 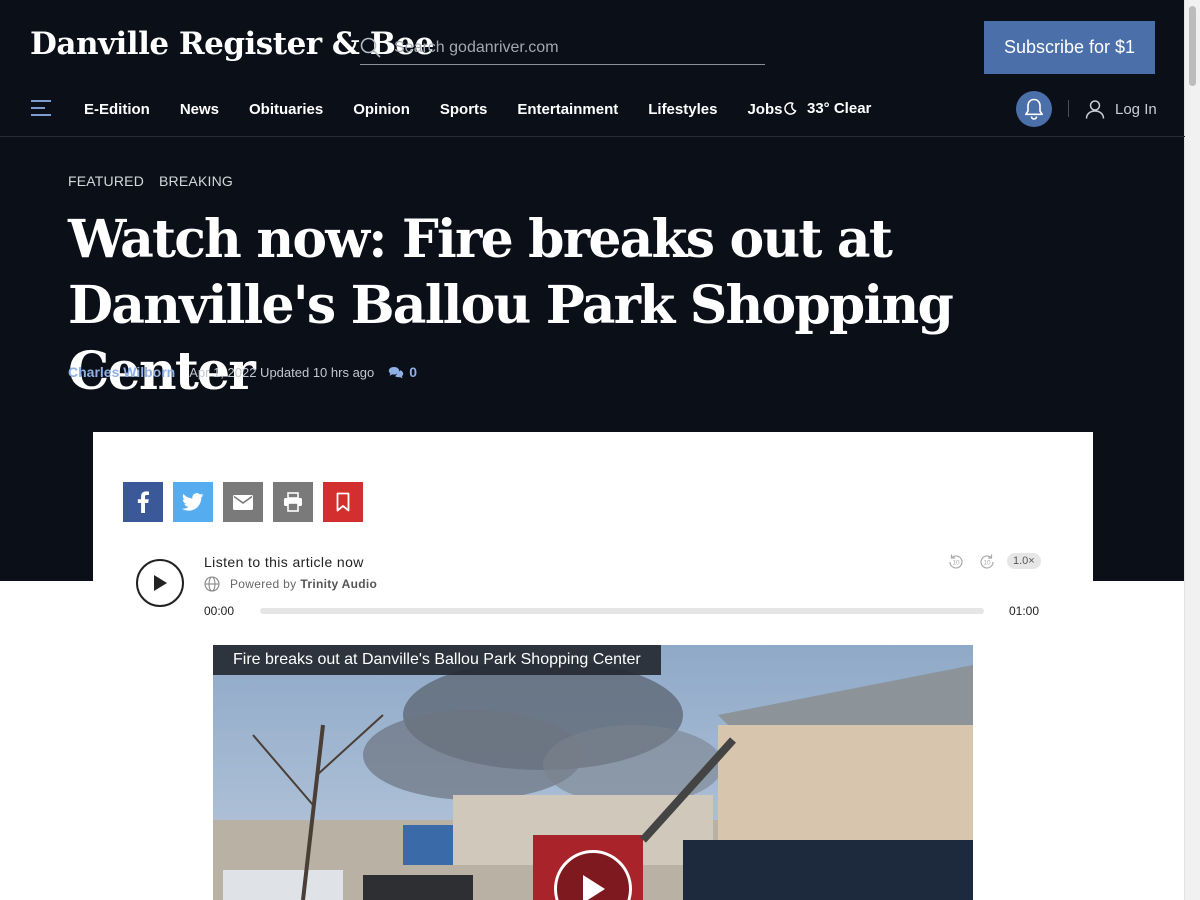 I want to click on nav-item-jobs: Jobs, so click(x=764, y=109).